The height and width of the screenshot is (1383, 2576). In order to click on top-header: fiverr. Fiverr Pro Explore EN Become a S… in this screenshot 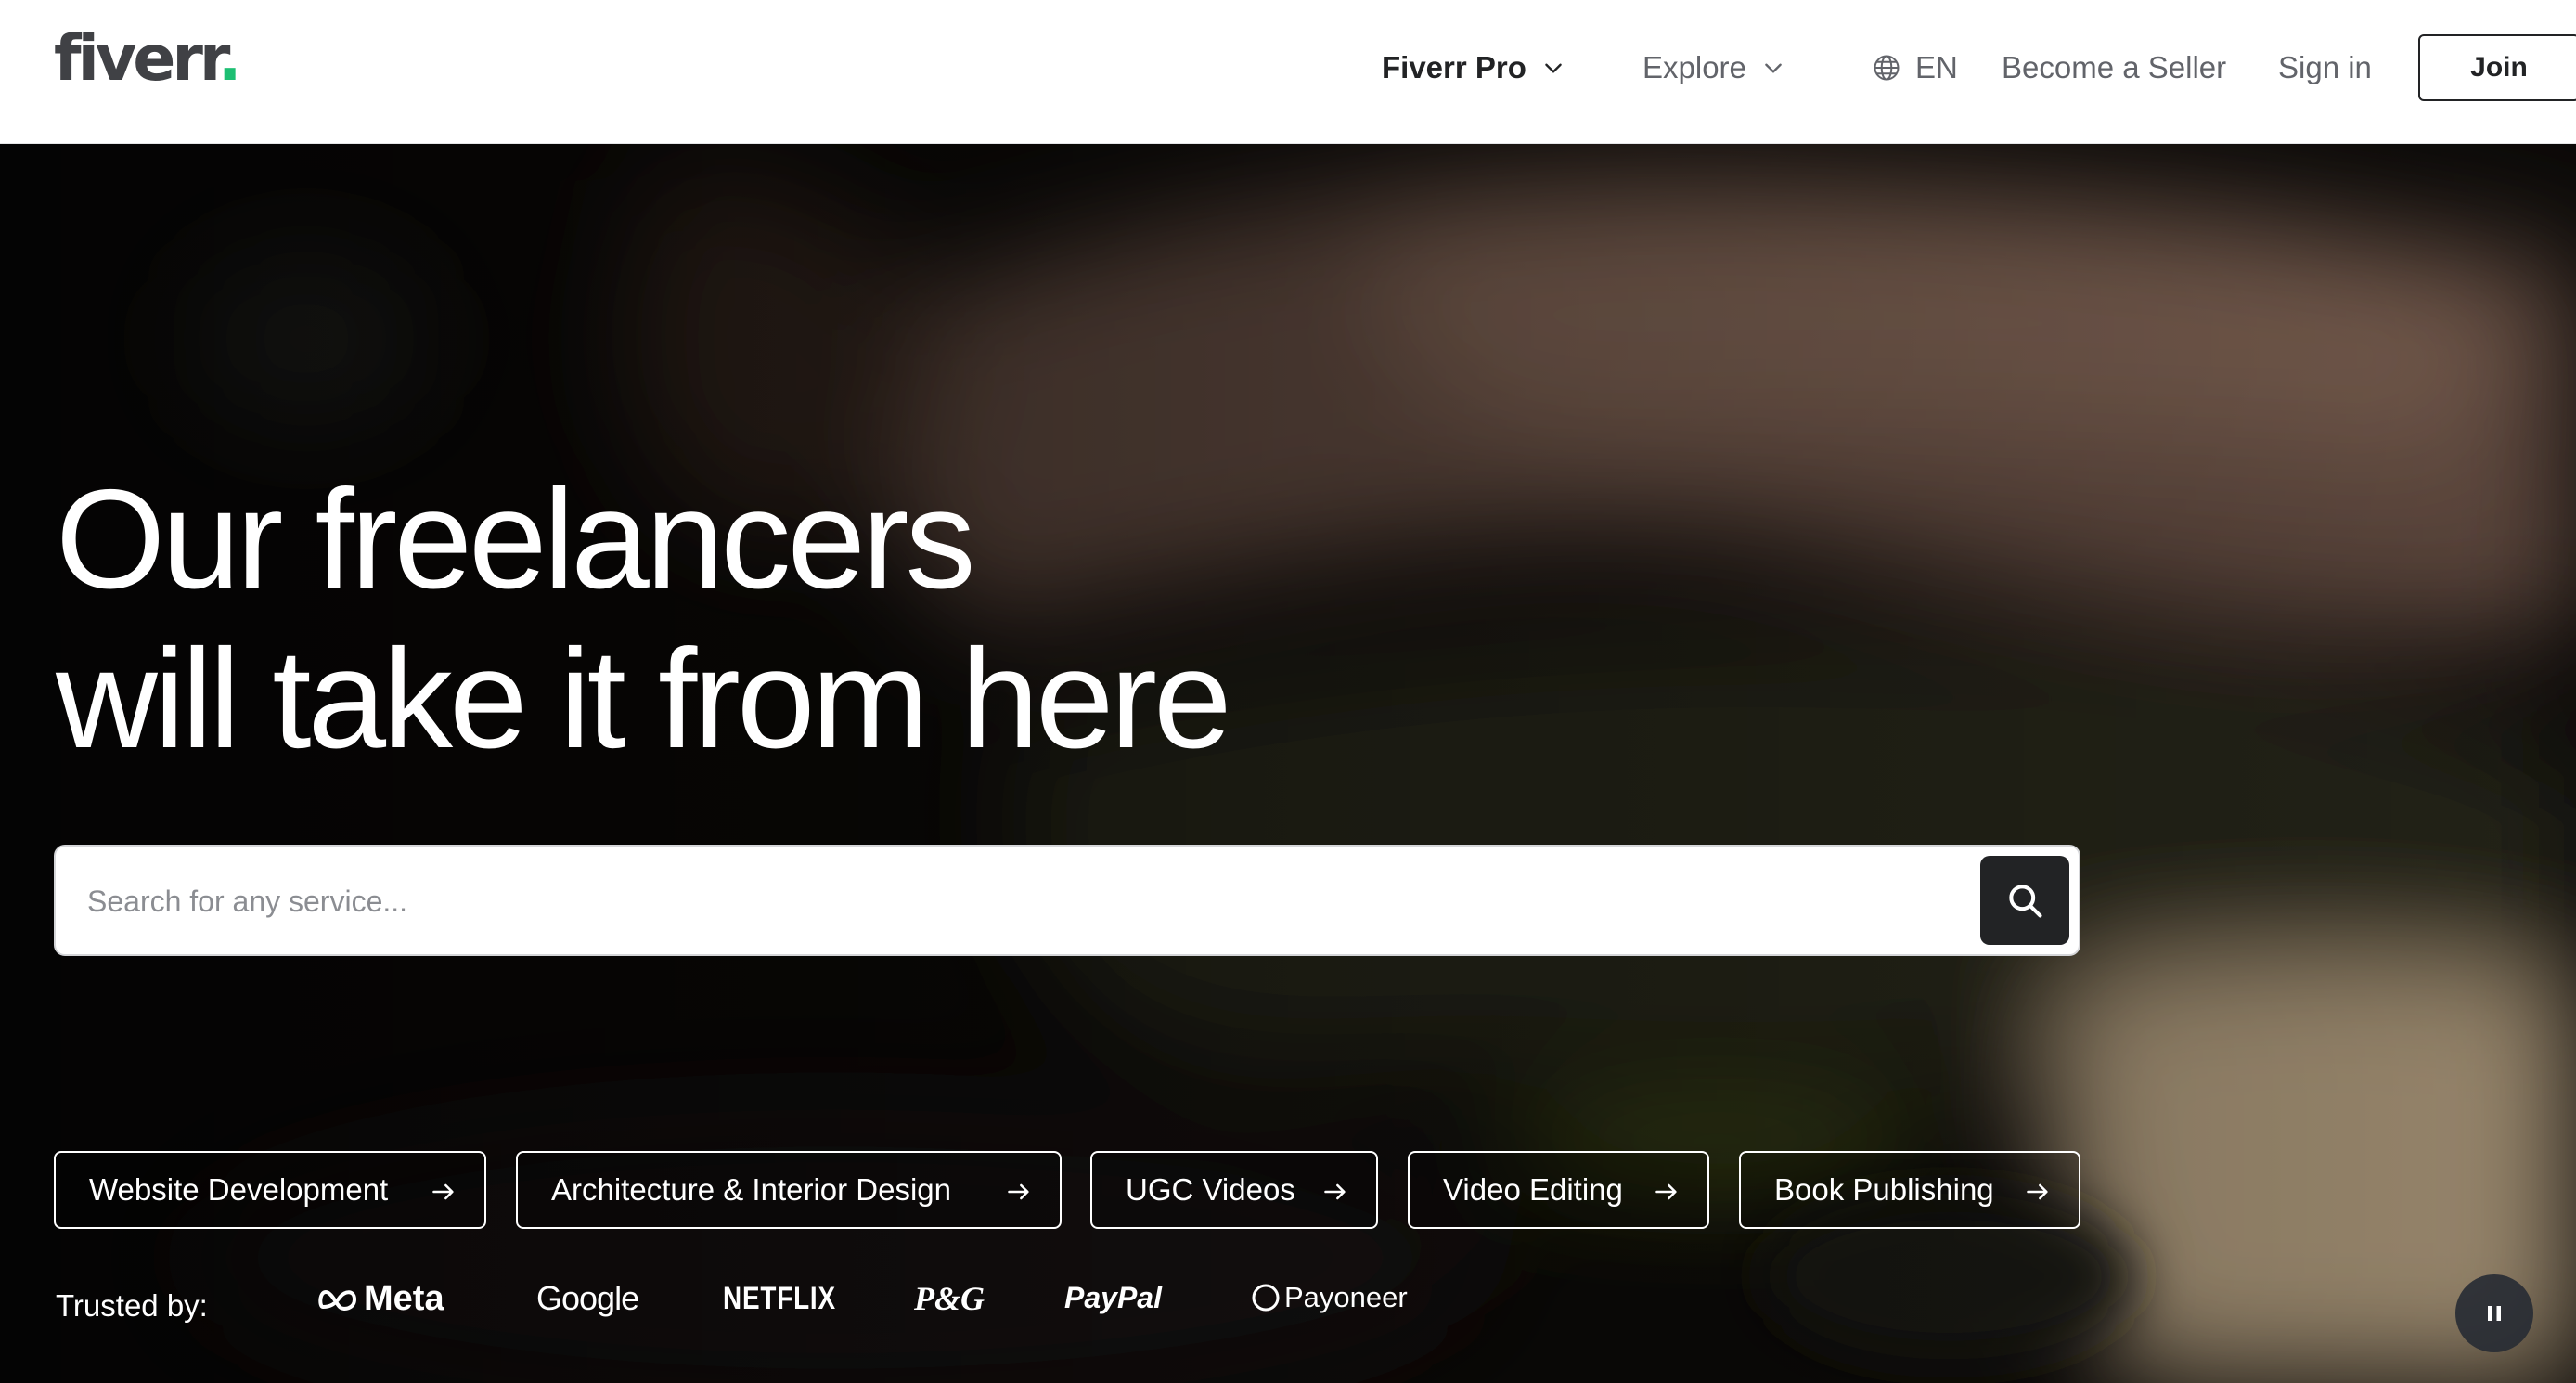, I will do `click(1288, 72)`.